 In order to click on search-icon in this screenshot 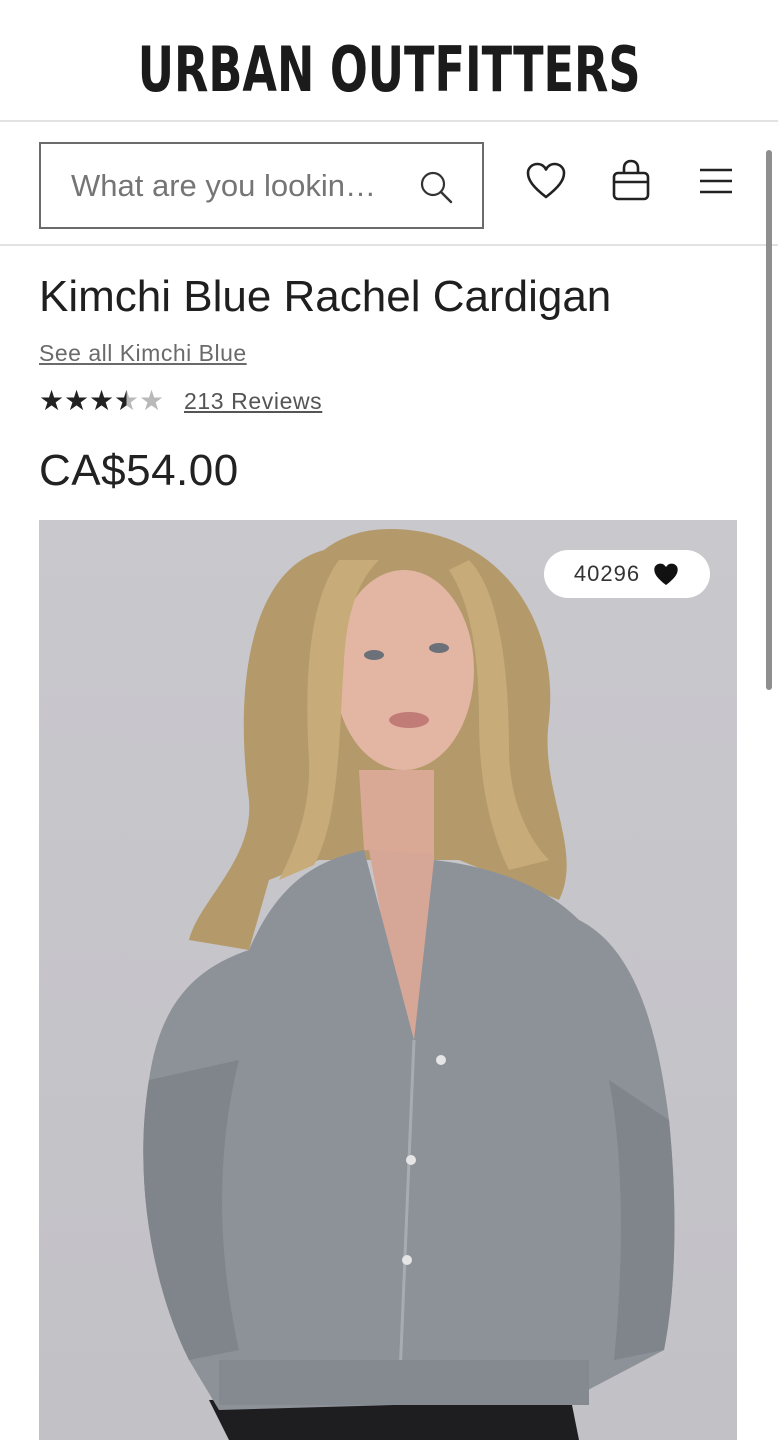, I will do `click(436, 187)`.